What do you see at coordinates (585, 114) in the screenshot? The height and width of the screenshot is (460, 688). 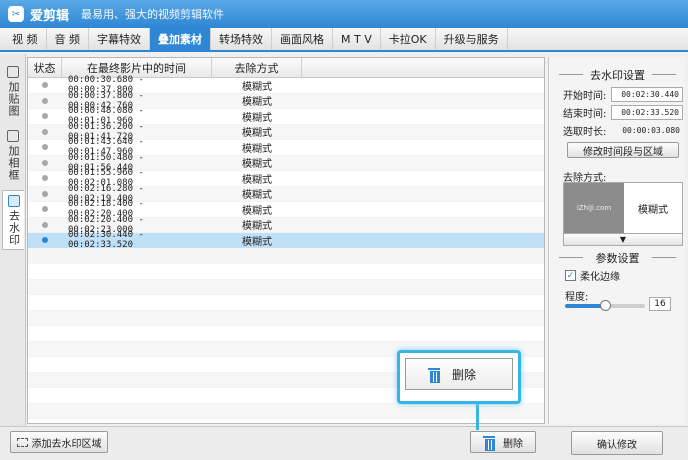 I see `end-time-label: 结束时间:` at bounding box center [585, 114].